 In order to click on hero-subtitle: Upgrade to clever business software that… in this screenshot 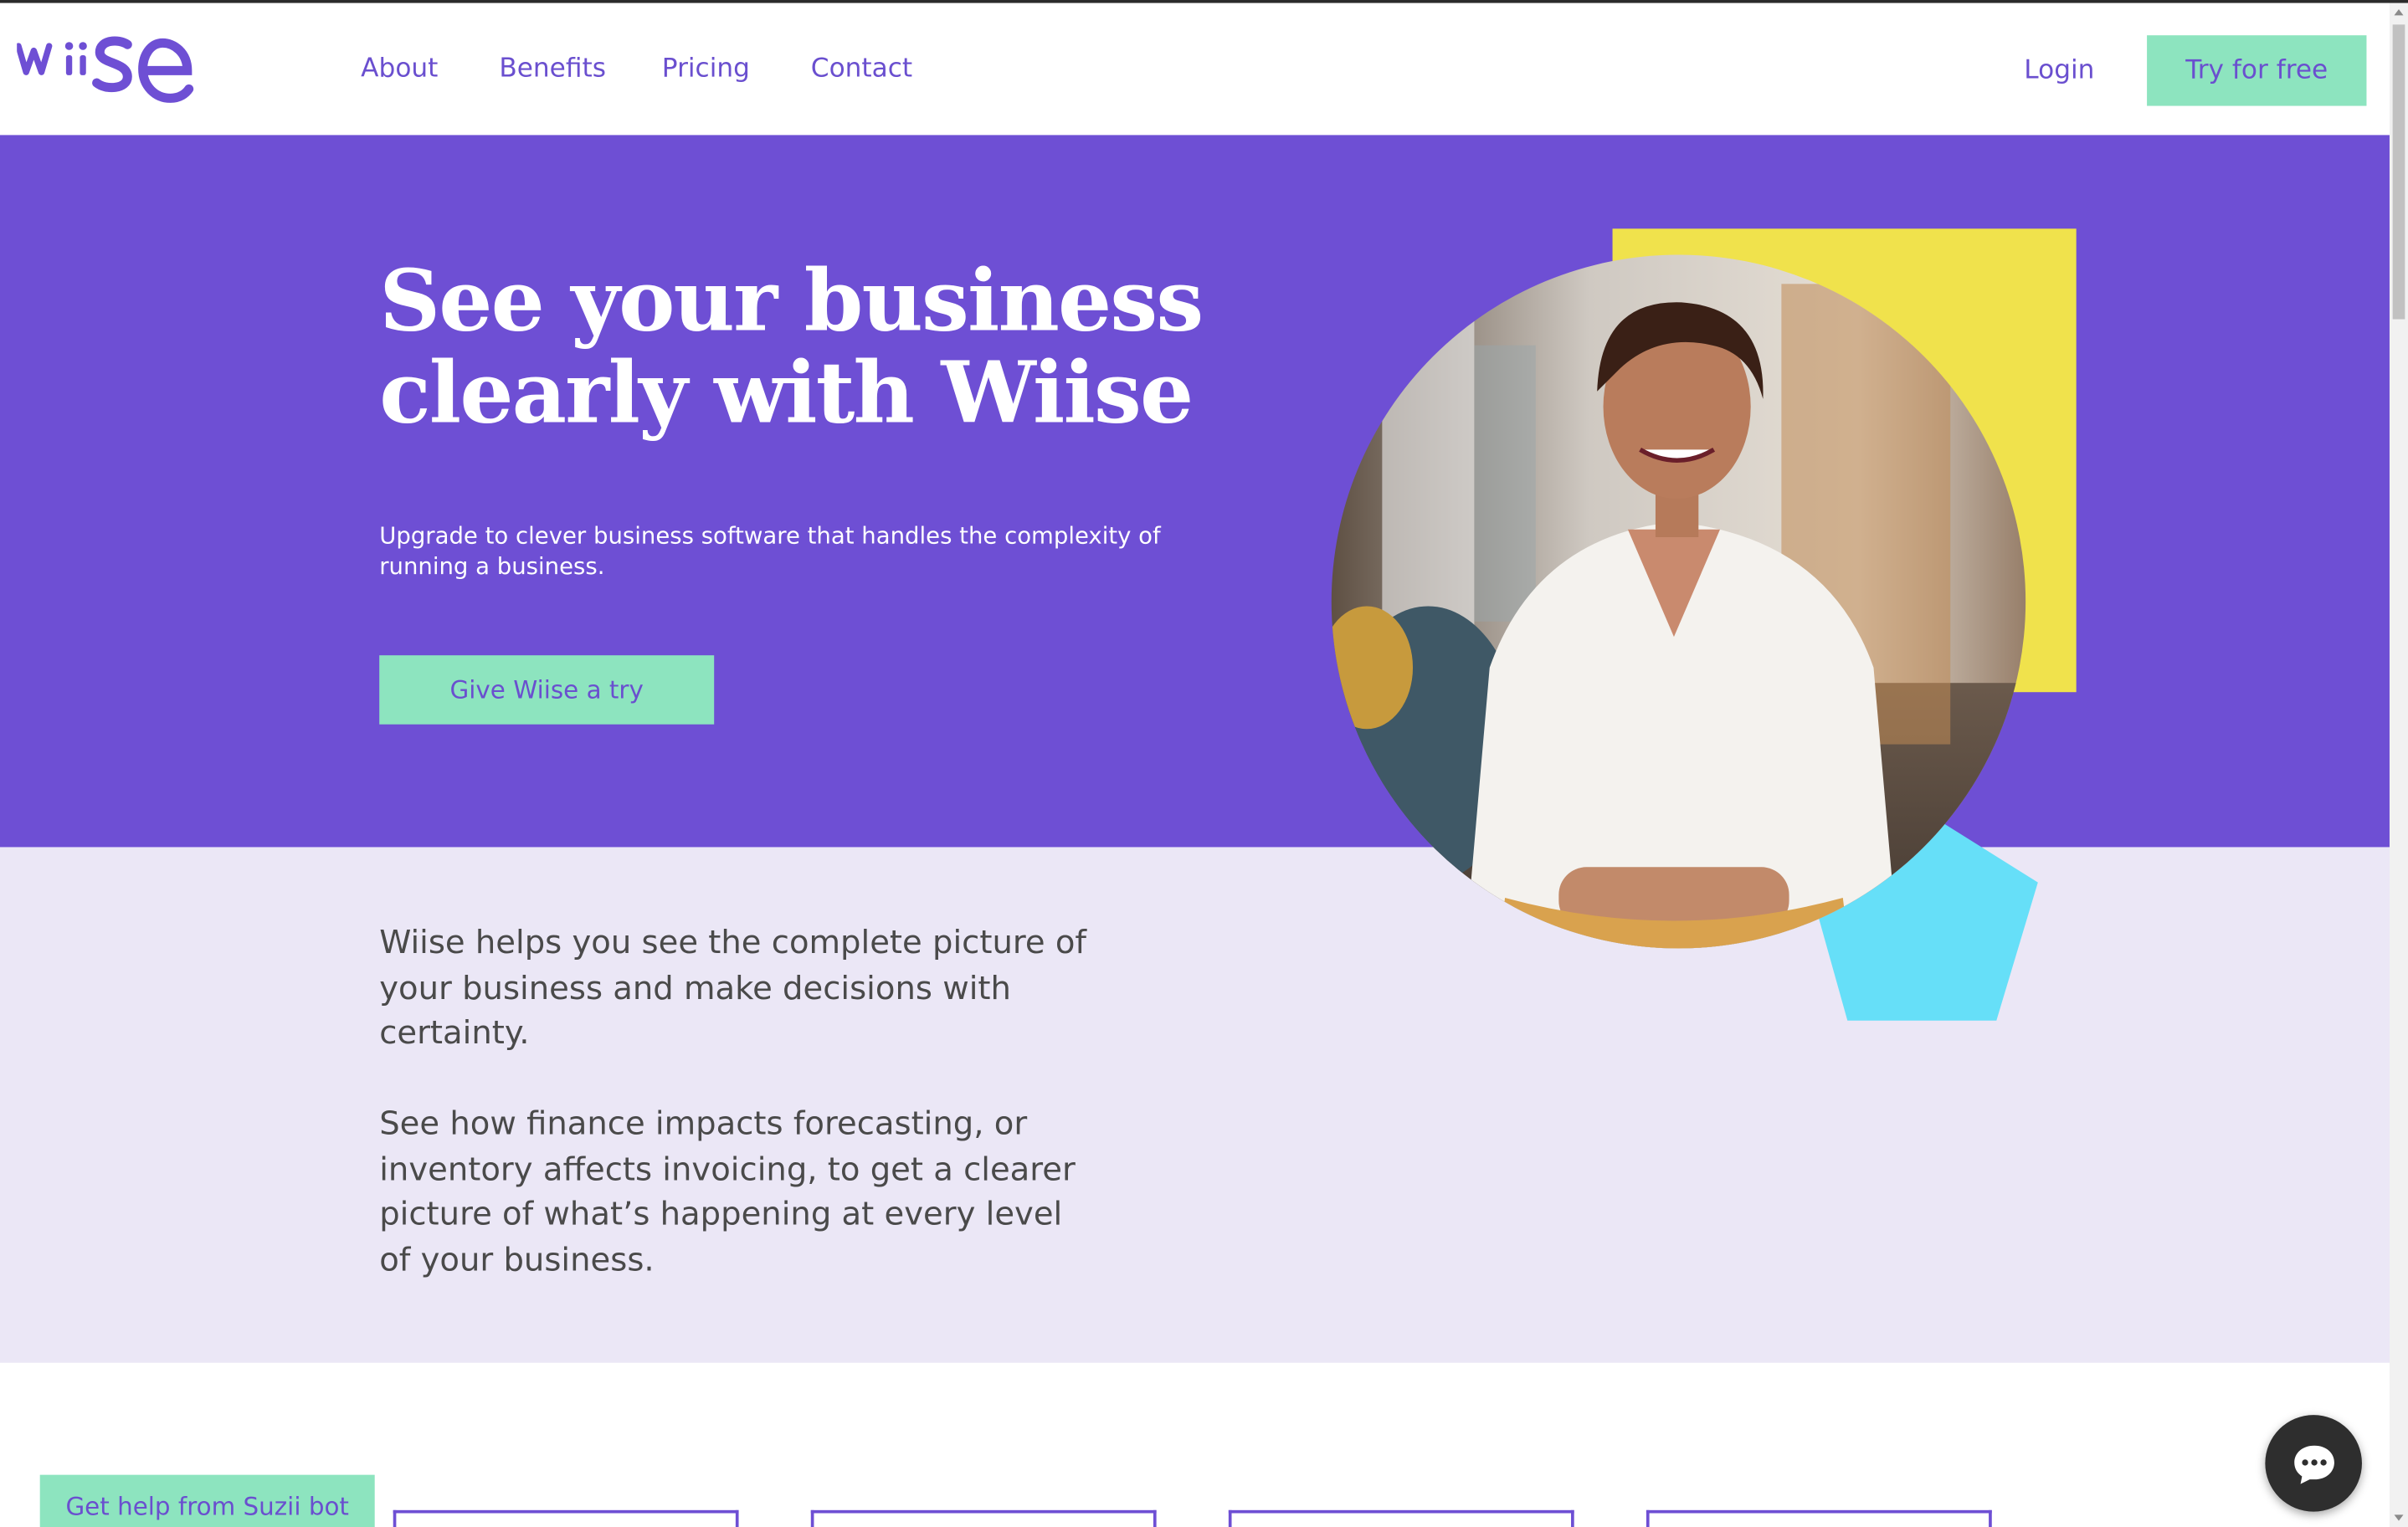, I will do `click(770, 551)`.